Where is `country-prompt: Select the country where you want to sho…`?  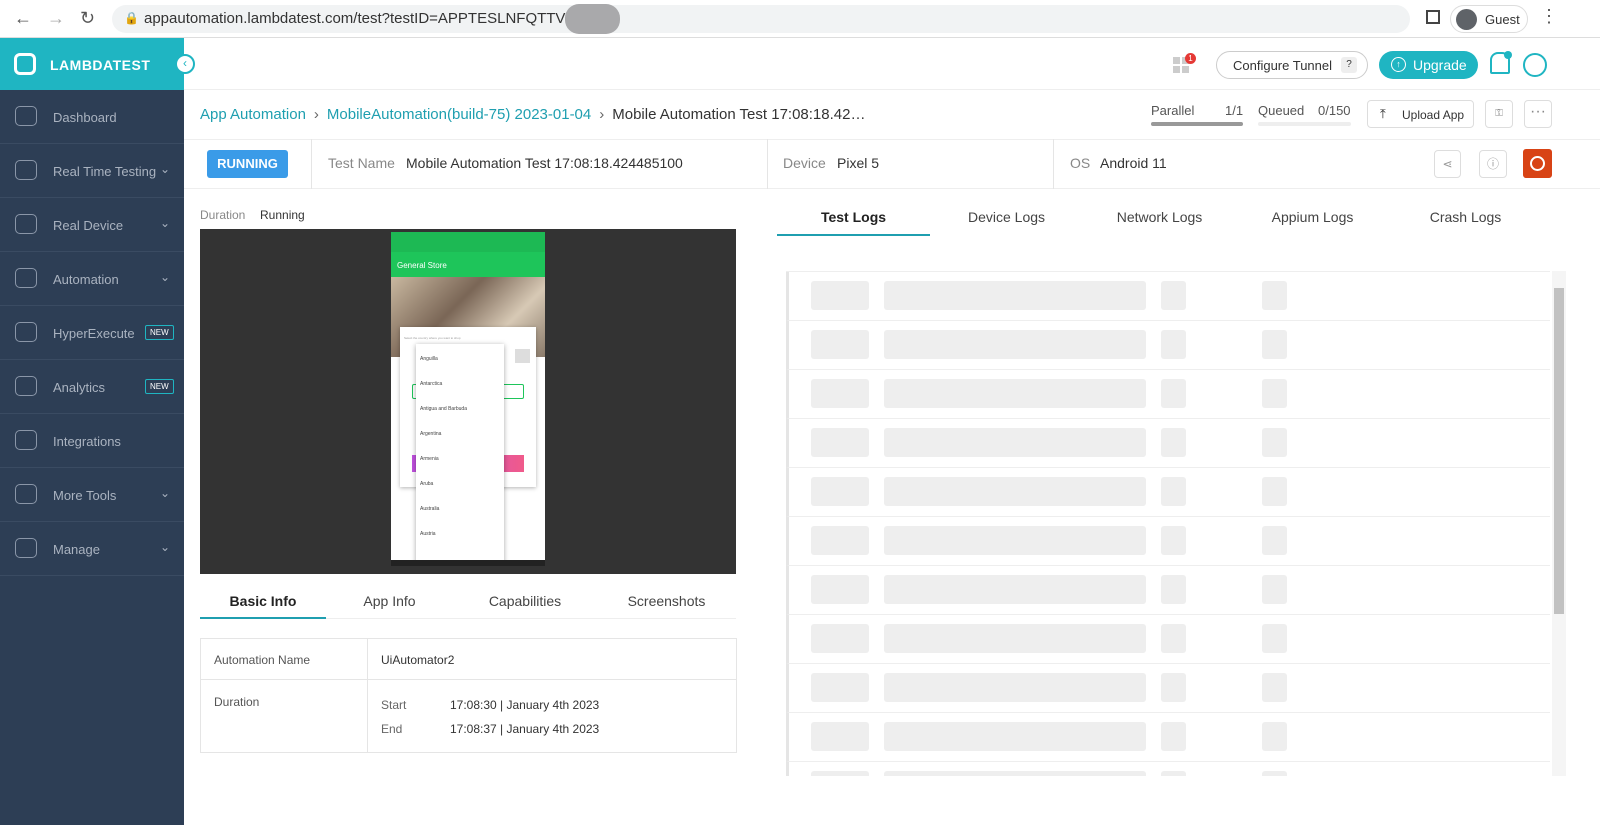
country-prompt: Select the country where you want to sho… is located at coordinates (432, 338).